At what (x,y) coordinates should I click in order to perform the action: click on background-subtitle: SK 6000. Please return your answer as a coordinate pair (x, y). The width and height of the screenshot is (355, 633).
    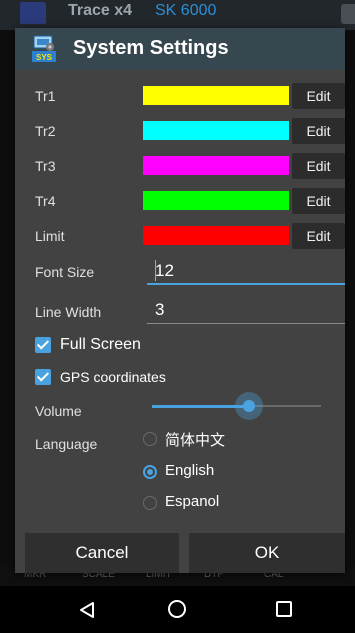
    Looking at the image, I should click on (186, 10).